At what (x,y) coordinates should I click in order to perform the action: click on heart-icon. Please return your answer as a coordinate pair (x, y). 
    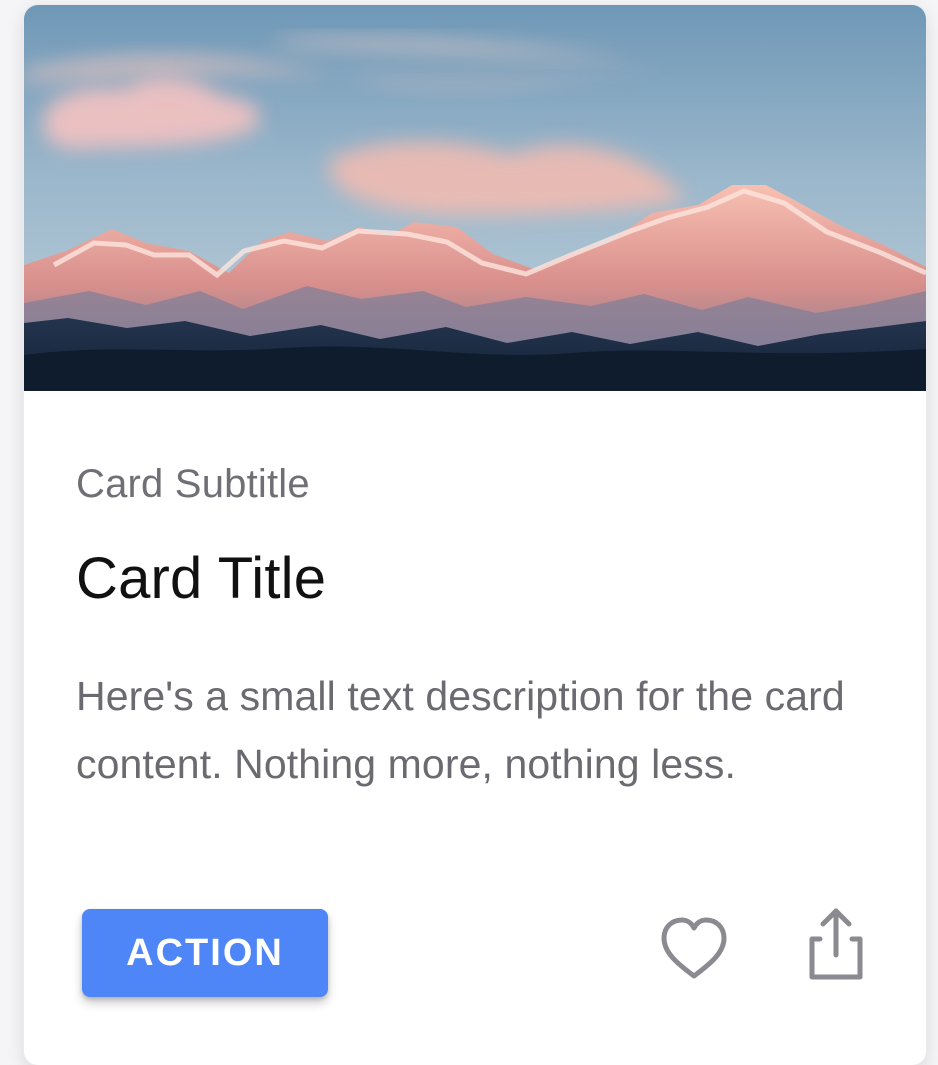
    Looking at the image, I should click on (694, 948).